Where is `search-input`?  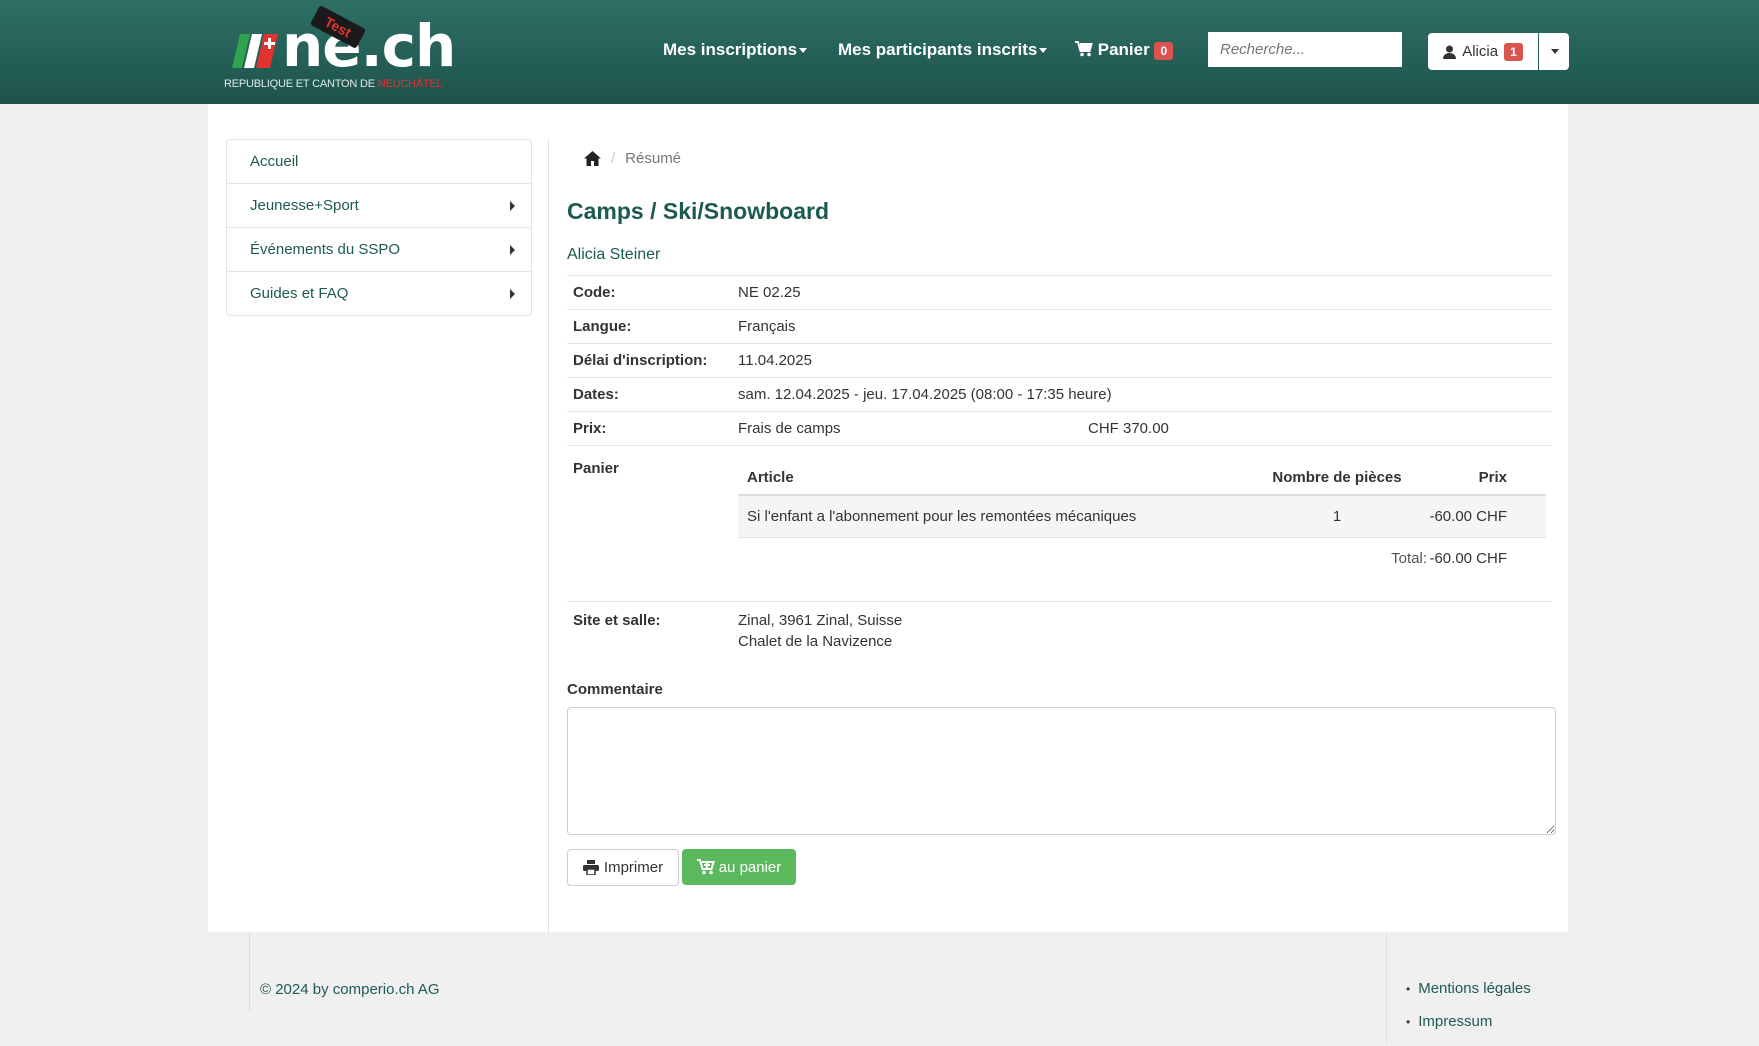 search-input is located at coordinates (1305, 49).